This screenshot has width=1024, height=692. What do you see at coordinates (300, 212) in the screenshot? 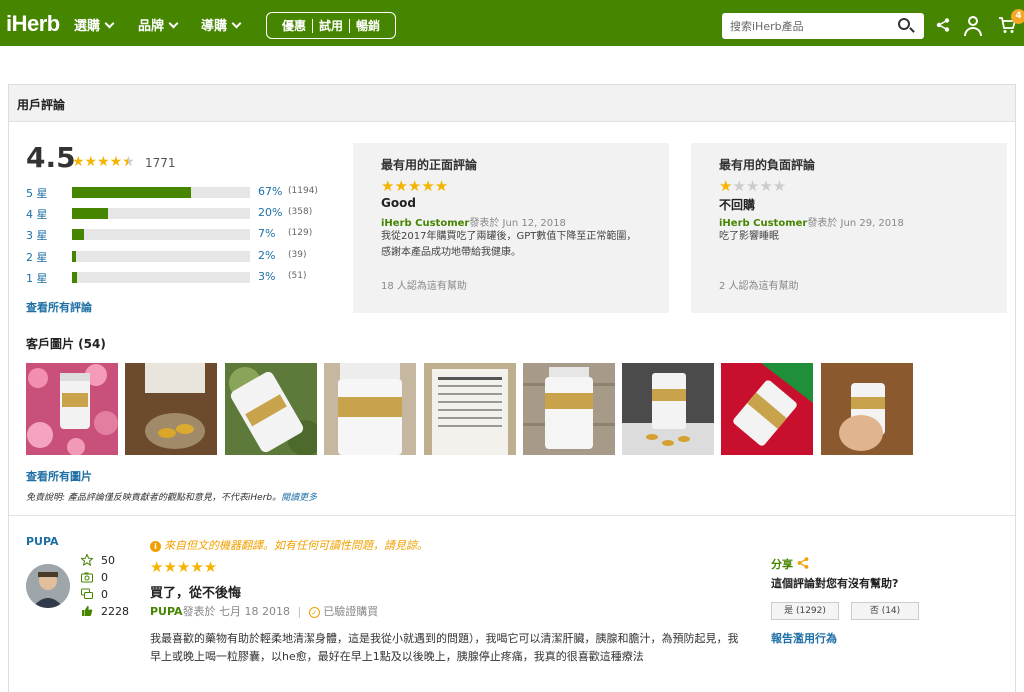
I see `rating-row-count: (358)` at bounding box center [300, 212].